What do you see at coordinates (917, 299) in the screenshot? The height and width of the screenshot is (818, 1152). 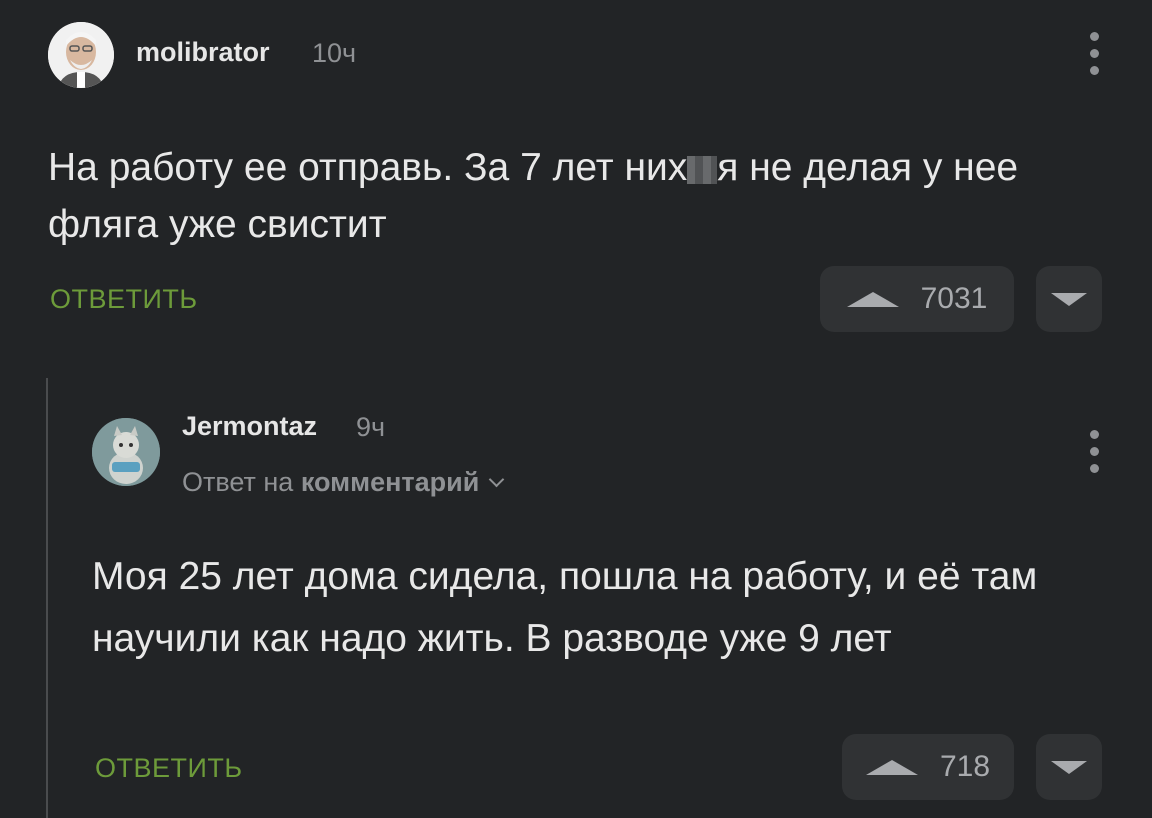 I see `upvote-button: 7031` at bounding box center [917, 299].